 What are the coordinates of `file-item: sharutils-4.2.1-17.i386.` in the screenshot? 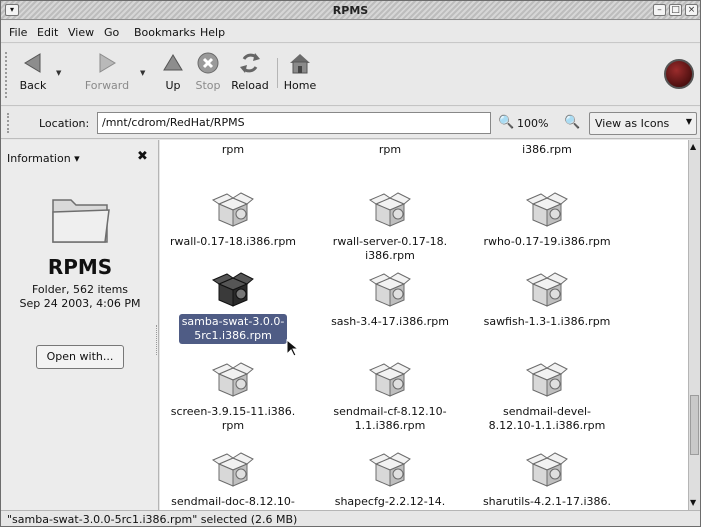 It's located at (547, 480).